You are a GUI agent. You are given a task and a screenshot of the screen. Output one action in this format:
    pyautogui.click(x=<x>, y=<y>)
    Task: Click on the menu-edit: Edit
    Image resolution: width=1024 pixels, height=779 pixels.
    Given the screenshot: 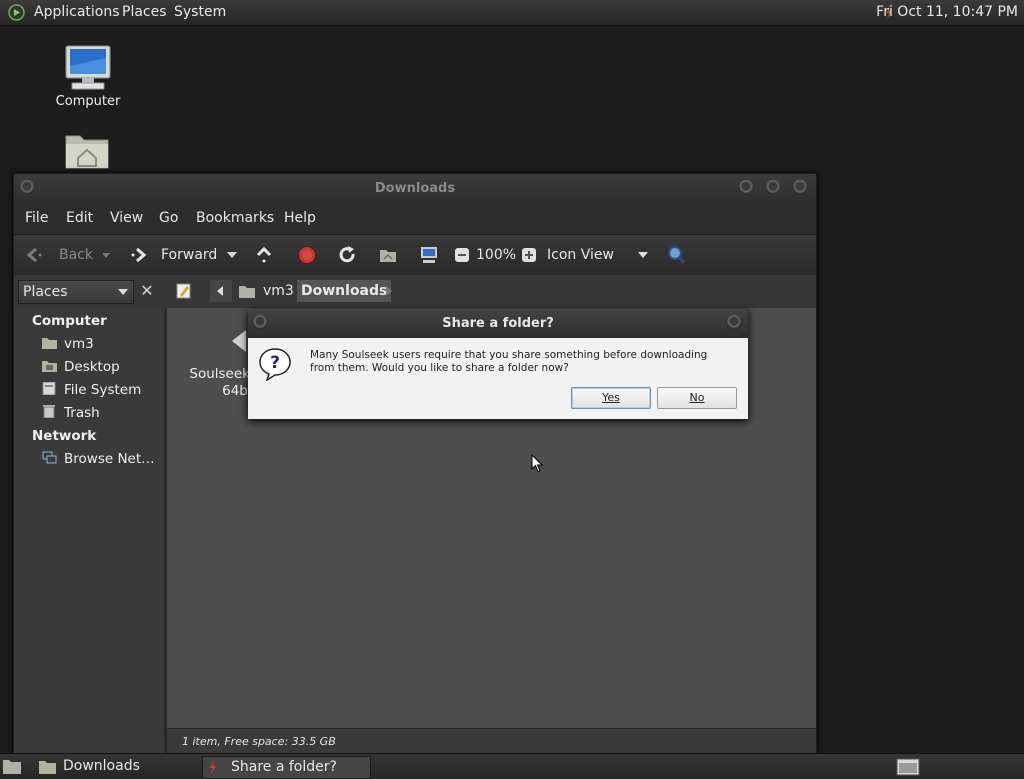 What is the action you would take?
    pyautogui.click(x=79, y=218)
    